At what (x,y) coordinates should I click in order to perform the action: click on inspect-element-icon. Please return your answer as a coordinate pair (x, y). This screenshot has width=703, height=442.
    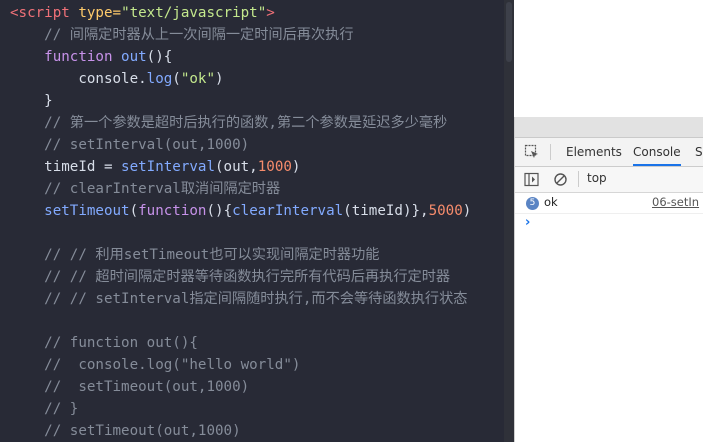
    Looking at the image, I should click on (532, 152).